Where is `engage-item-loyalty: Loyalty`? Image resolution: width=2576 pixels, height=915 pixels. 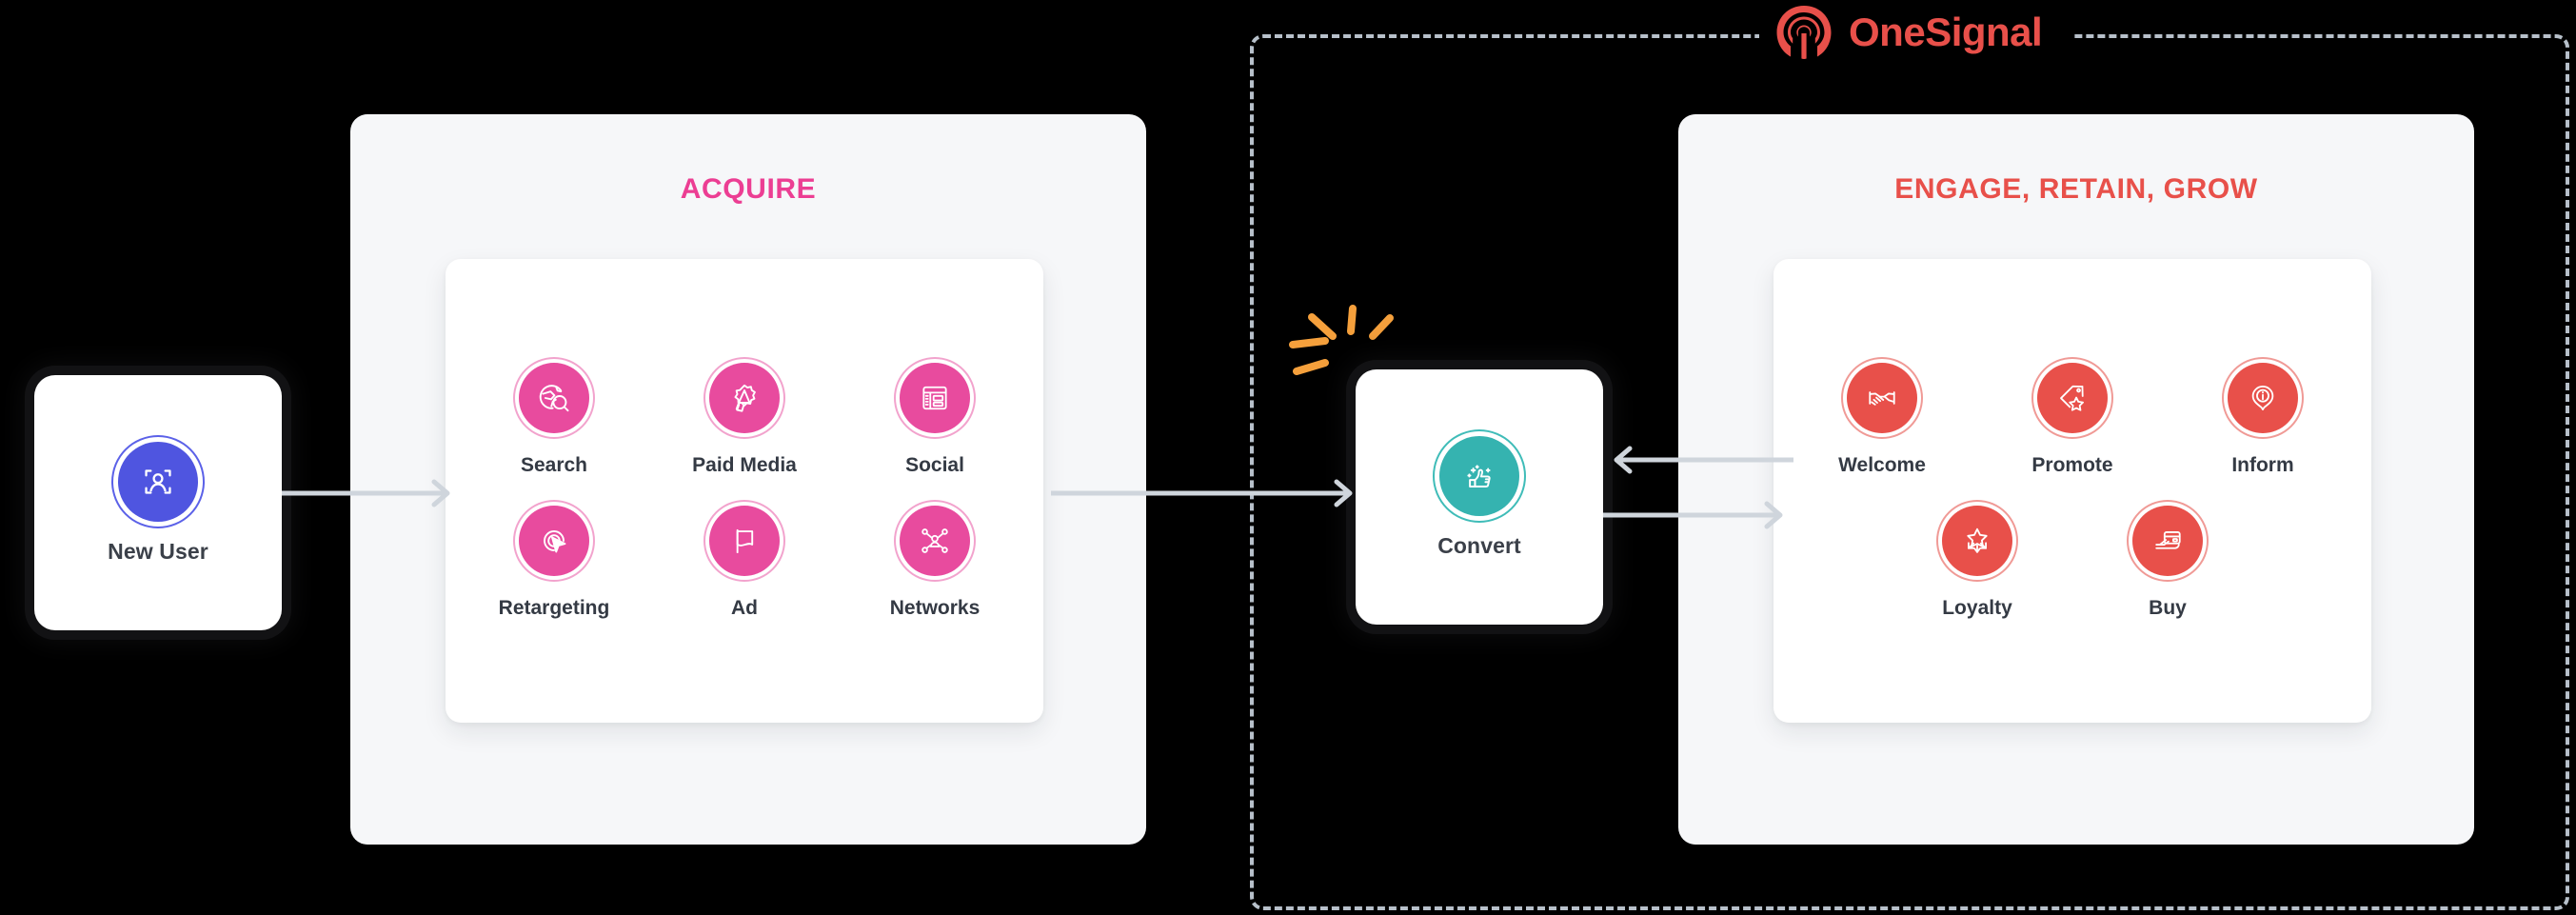 engage-item-loyalty: Loyalty is located at coordinates (1977, 562).